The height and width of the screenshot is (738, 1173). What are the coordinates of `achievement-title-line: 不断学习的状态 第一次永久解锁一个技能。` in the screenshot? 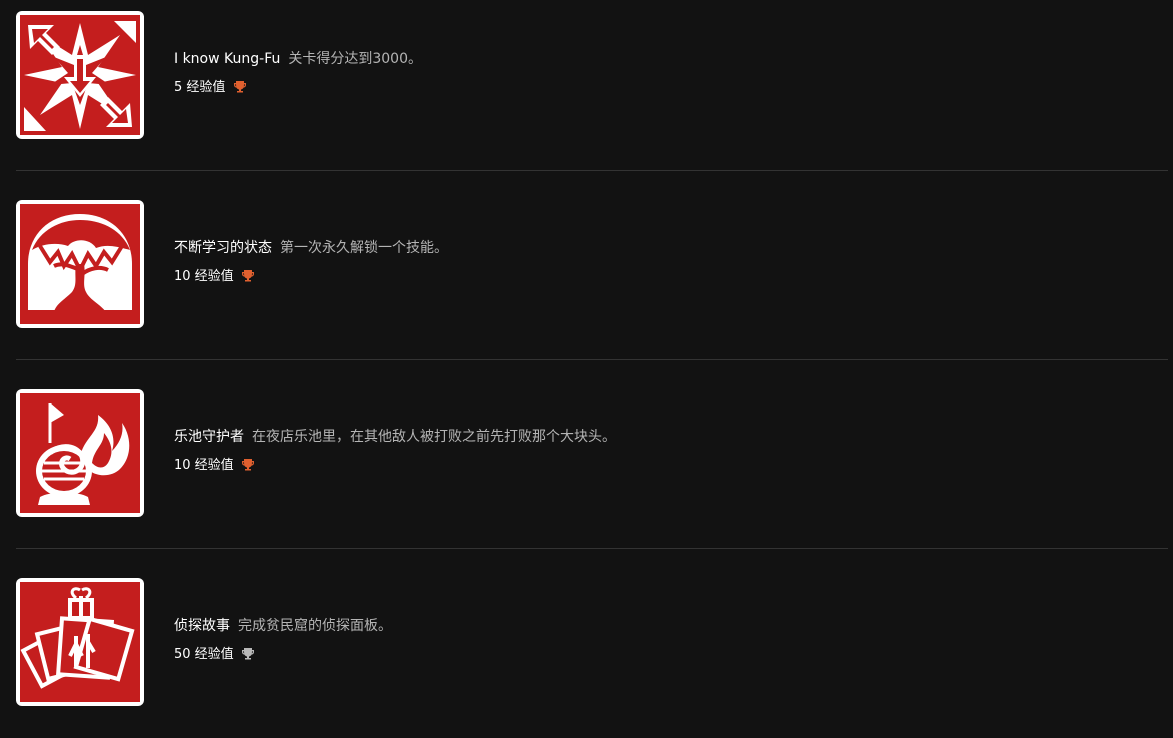 It's located at (311, 248).